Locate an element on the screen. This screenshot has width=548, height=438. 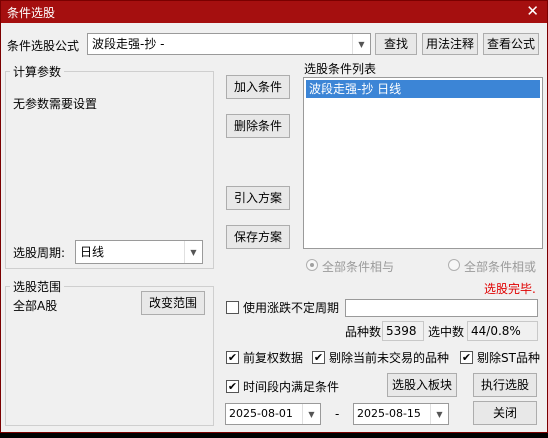
to-board-label: 选股入板块 is located at coordinates (421, 385).